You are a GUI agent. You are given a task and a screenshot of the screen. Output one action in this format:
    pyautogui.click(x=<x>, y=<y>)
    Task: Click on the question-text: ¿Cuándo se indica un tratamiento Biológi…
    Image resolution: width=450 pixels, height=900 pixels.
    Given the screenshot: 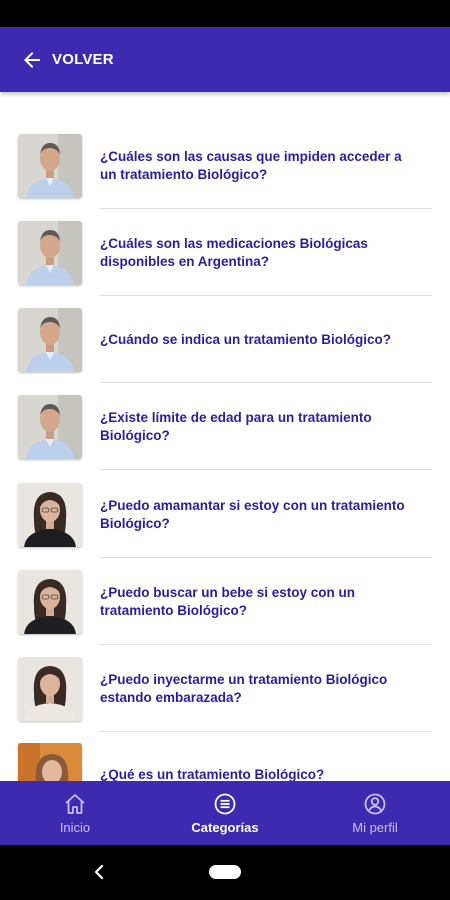 What is the action you would take?
    pyautogui.click(x=259, y=340)
    